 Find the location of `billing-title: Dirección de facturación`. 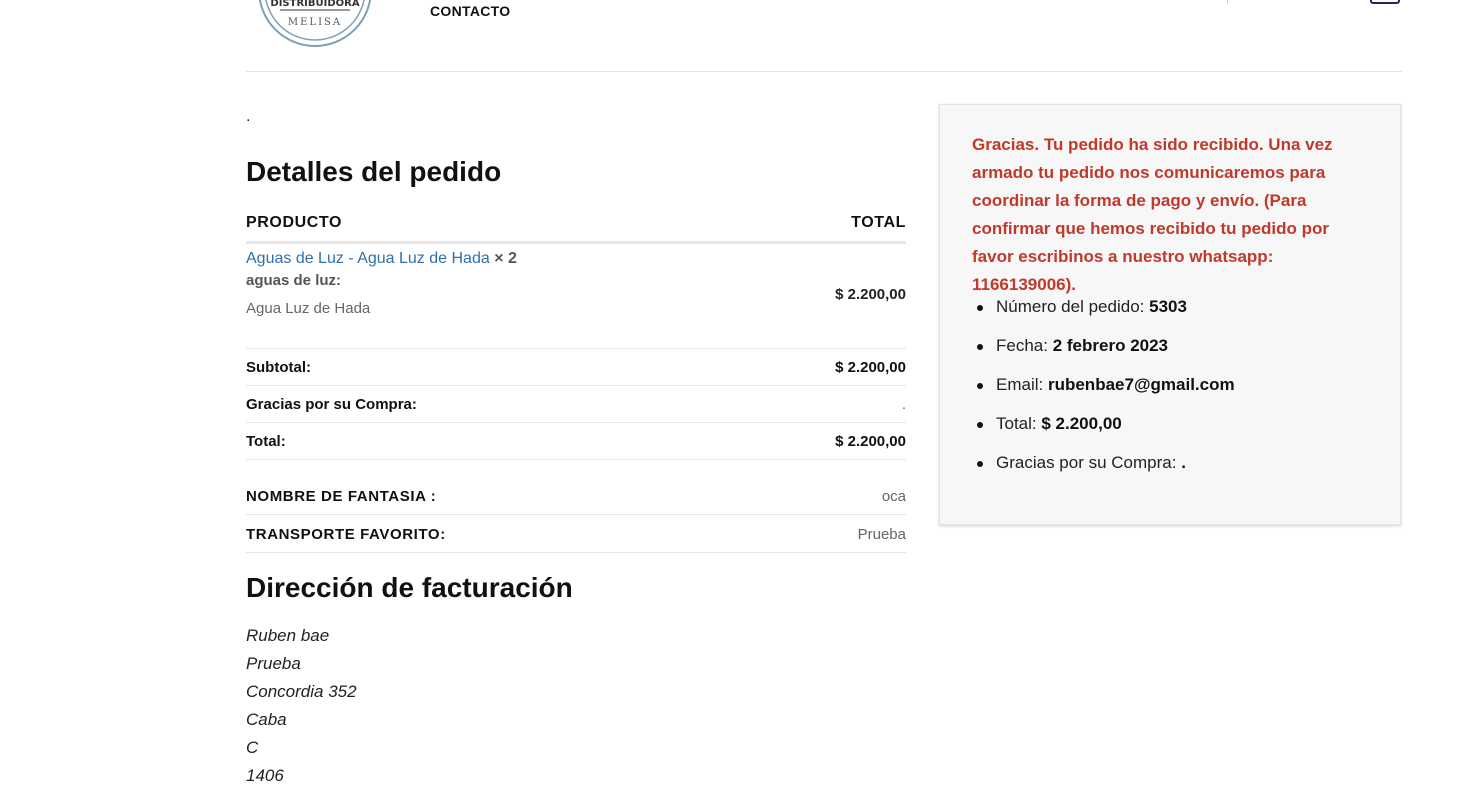

billing-title: Dirección de facturación is located at coordinates (409, 587).